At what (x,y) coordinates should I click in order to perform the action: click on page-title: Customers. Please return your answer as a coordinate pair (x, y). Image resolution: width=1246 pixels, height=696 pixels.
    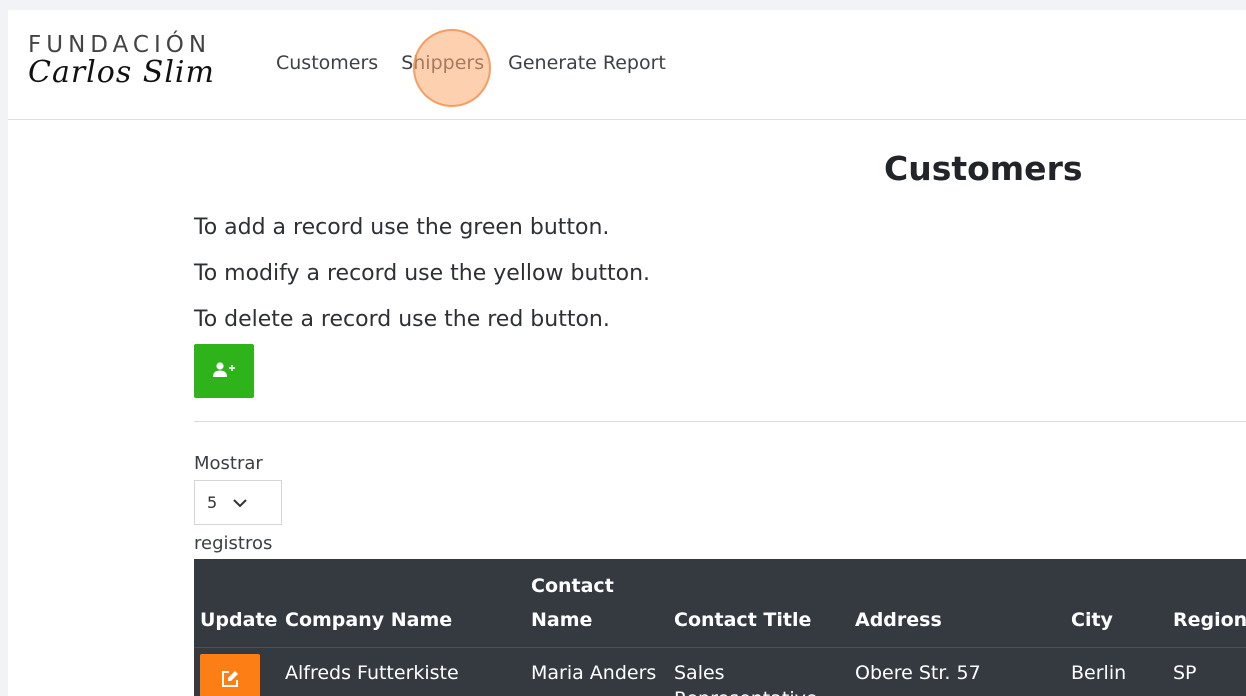
    Looking at the image, I should click on (983, 168).